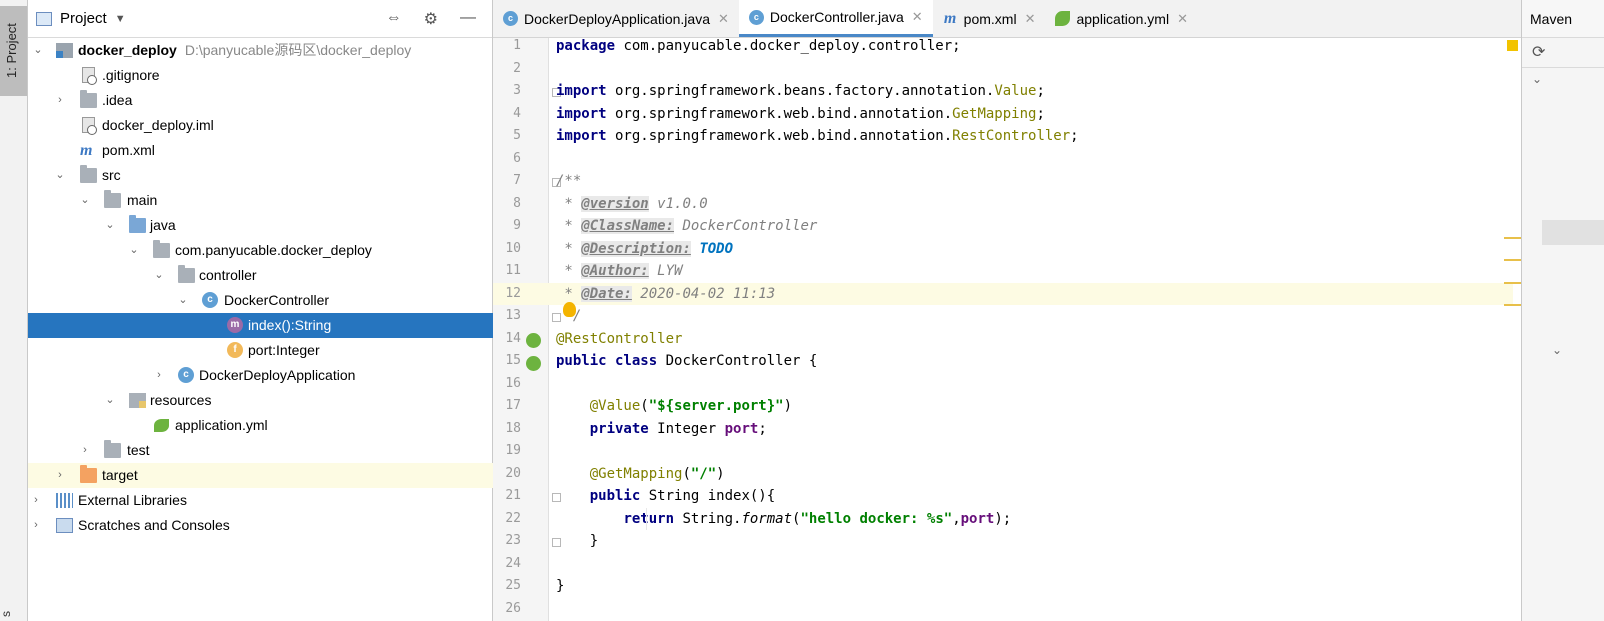  Describe the element at coordinates (260, 350) in the screenshot. I see `tree-row-port-field: f port:Integer` at that location.